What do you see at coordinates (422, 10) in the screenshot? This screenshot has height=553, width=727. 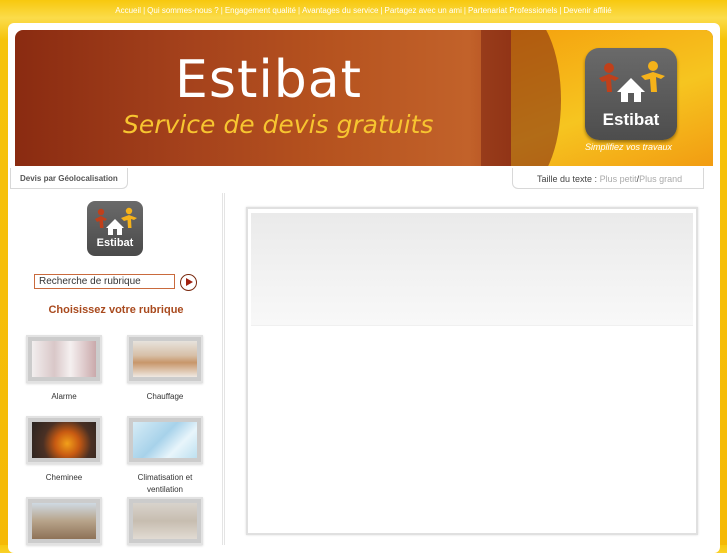 I see `nav-partagez-ami: Partagez avec un ami` at bounding box center [422, 10].